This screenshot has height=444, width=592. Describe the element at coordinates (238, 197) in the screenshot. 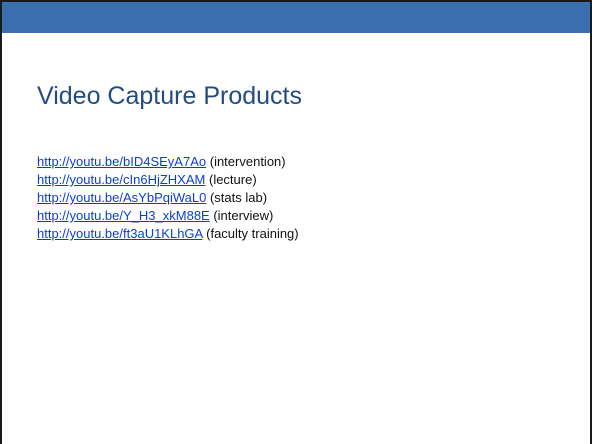

I see `link-note-stats-lab: (stats lab)` at that location.